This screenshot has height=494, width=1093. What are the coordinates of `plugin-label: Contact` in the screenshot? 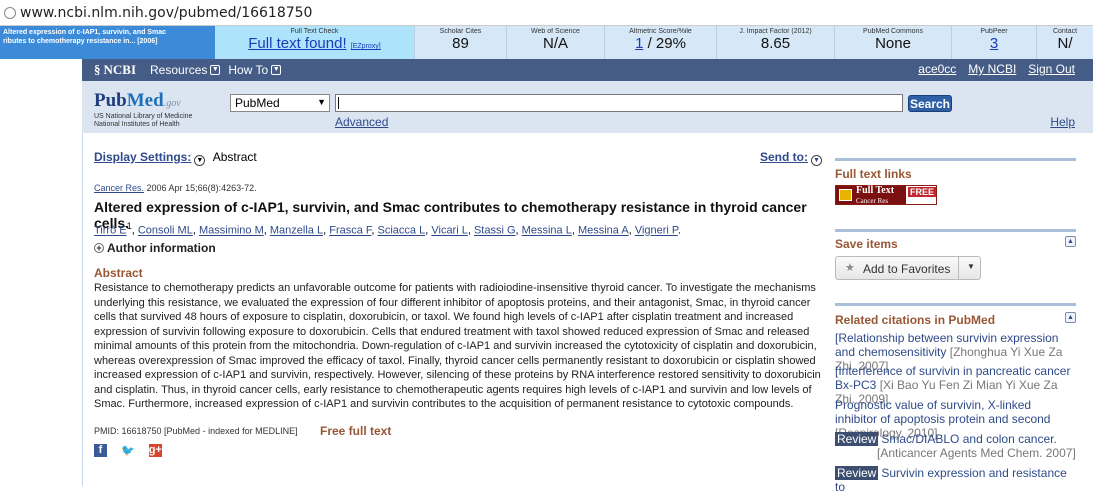 It's located at (1065, 31).